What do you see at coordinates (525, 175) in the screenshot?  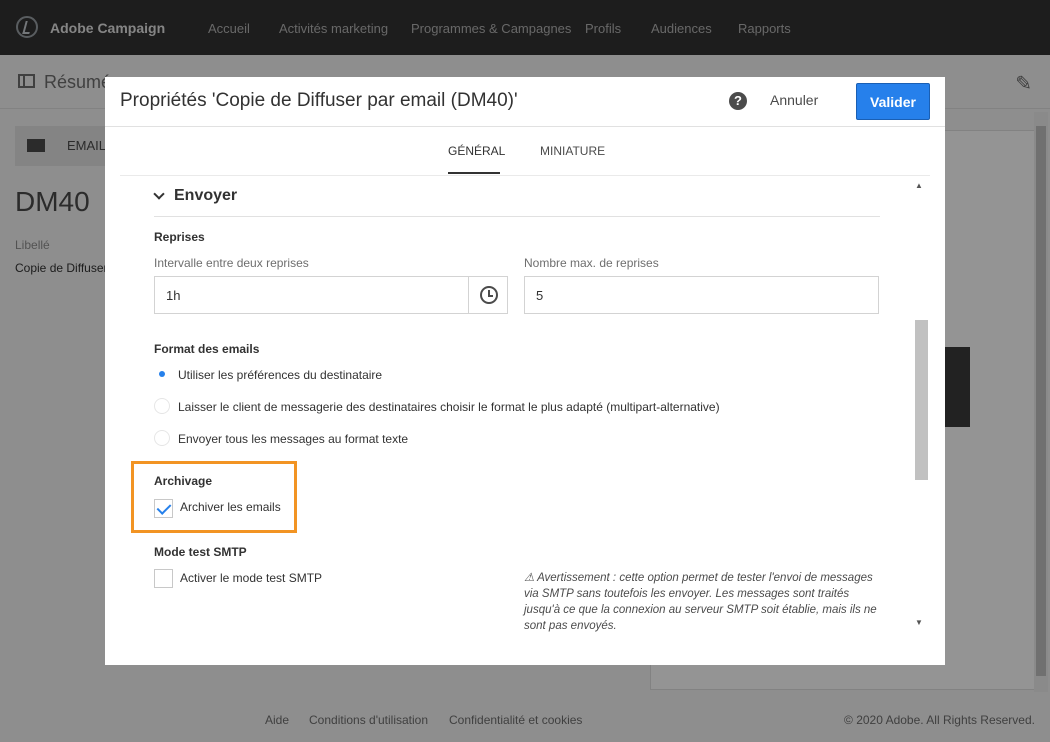 I see `tabs-divider` at bounding box center [525, 175].